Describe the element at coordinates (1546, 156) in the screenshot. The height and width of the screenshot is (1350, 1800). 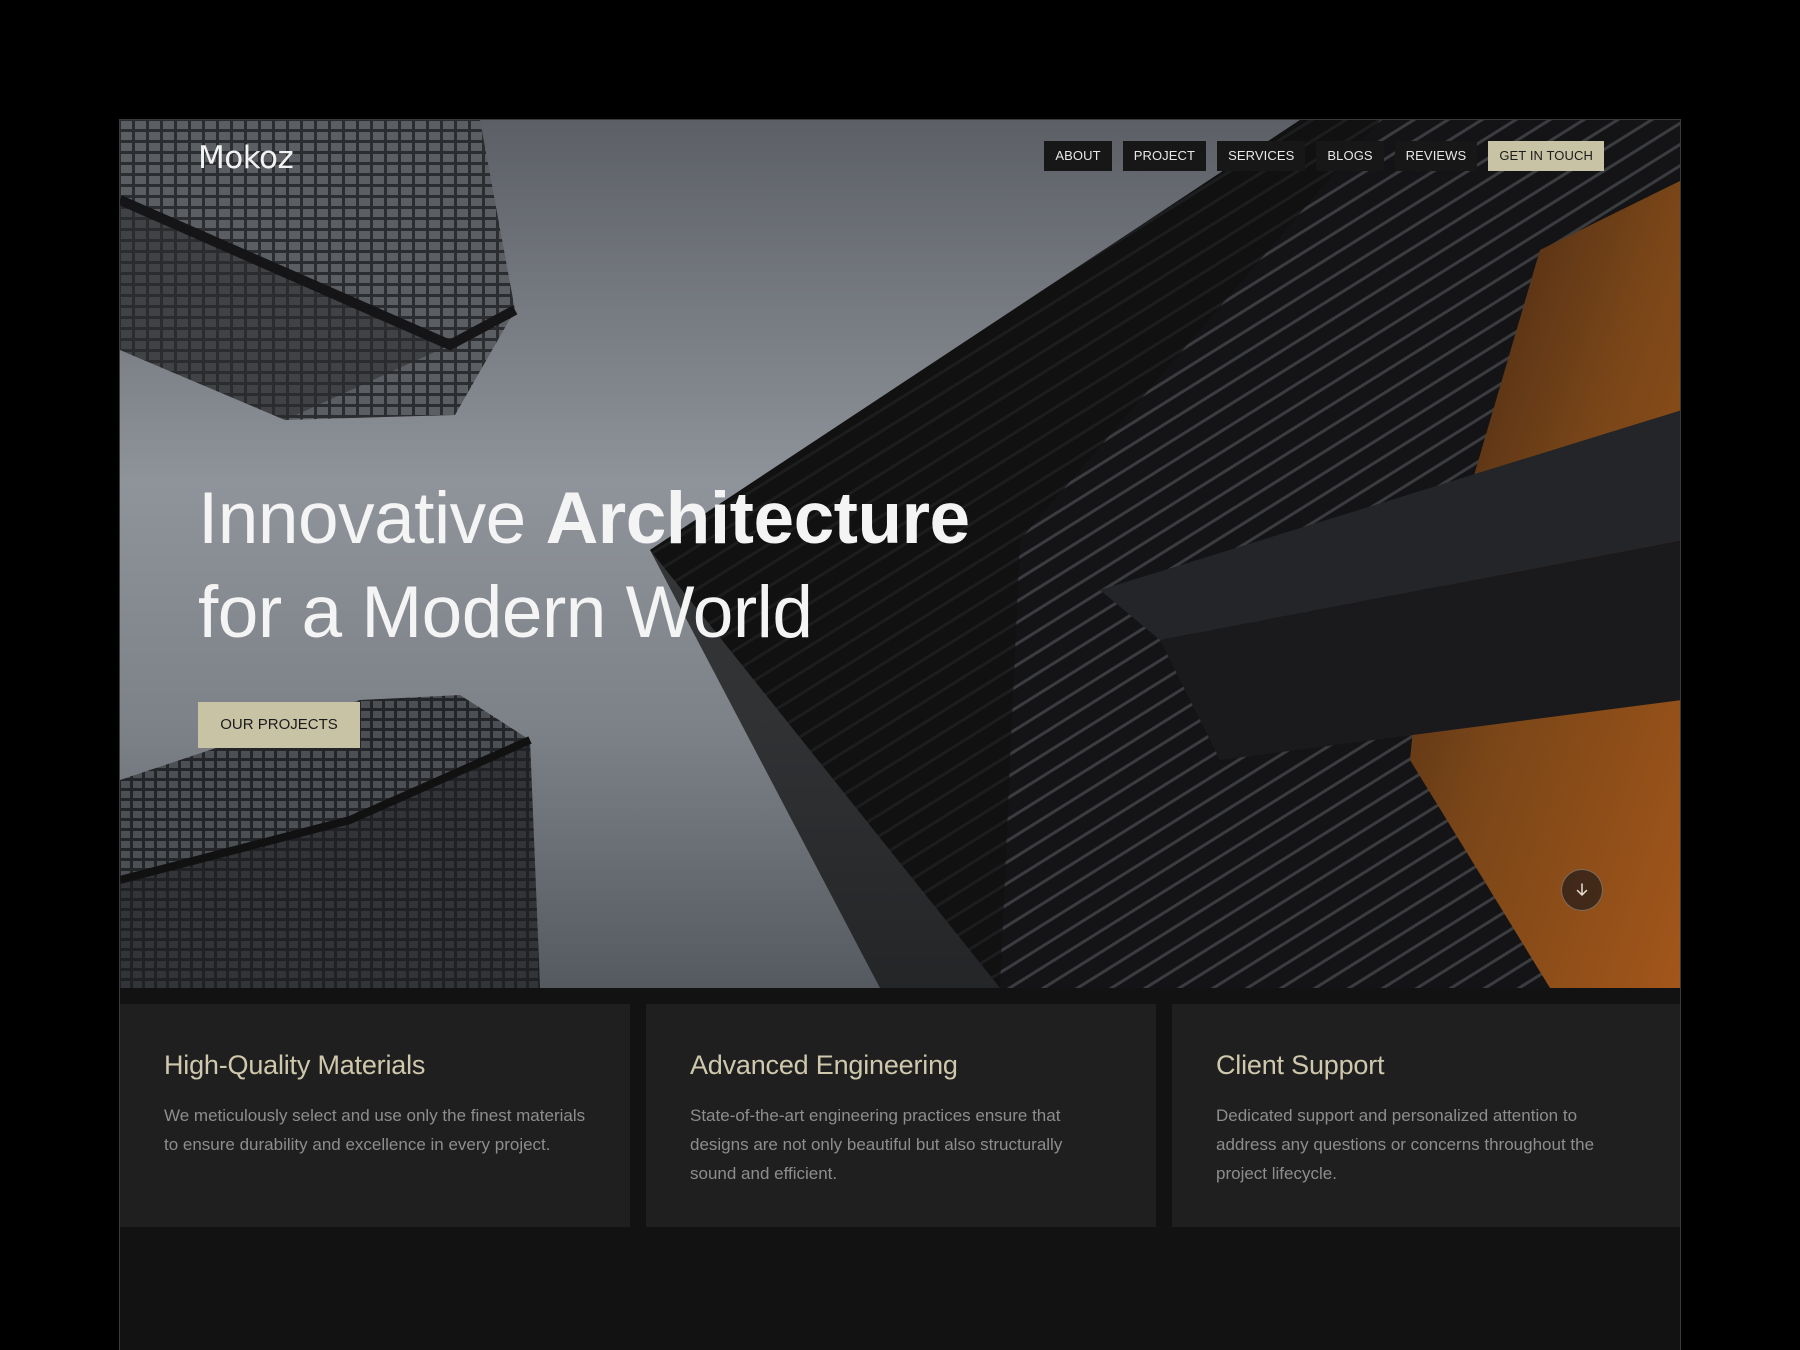
I see `get-in-touch-button: GET IN TOUCH` at that location.